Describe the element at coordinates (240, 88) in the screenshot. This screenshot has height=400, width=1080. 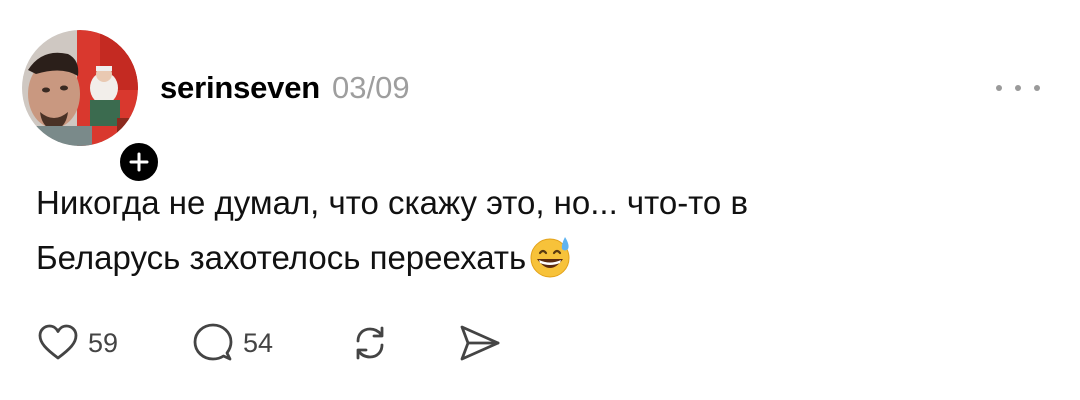
I see `username: serinseven` at that location.